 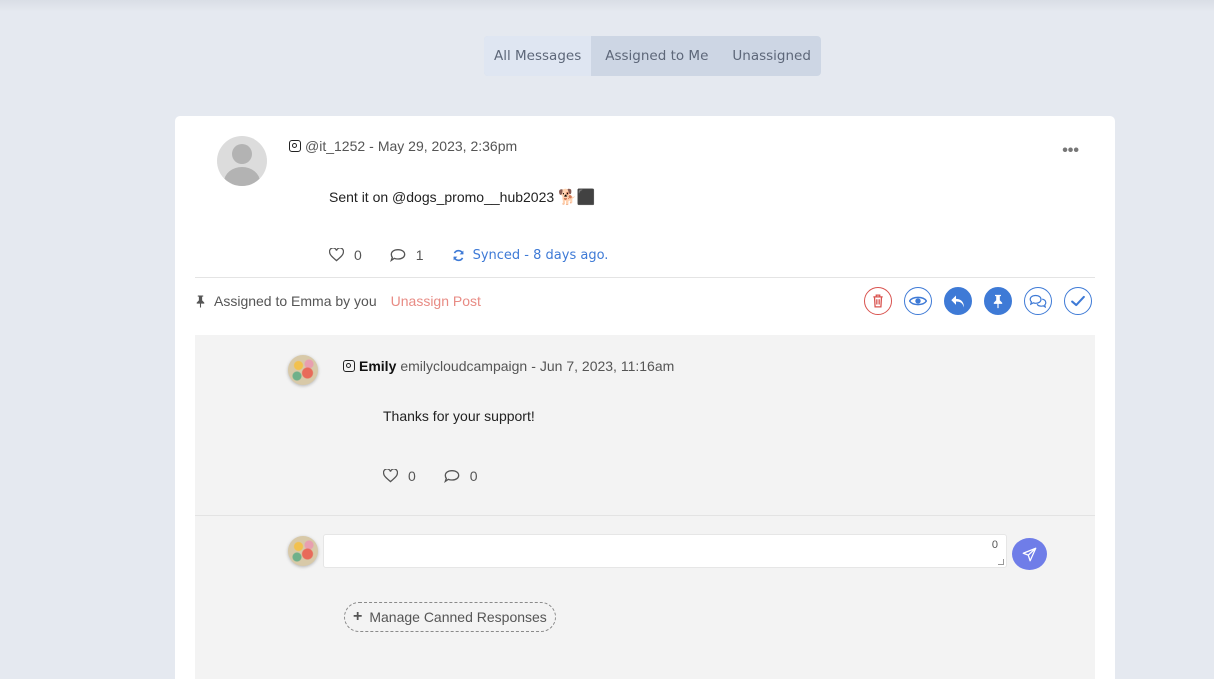 I want to click on conversation-button, so click(x=1038, y=301).